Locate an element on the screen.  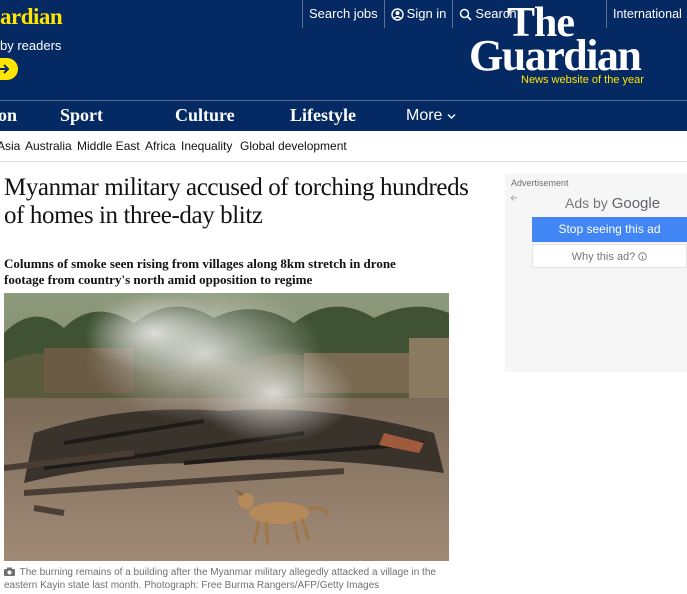
edition-switcher: International is located at coordinates (644, 14).